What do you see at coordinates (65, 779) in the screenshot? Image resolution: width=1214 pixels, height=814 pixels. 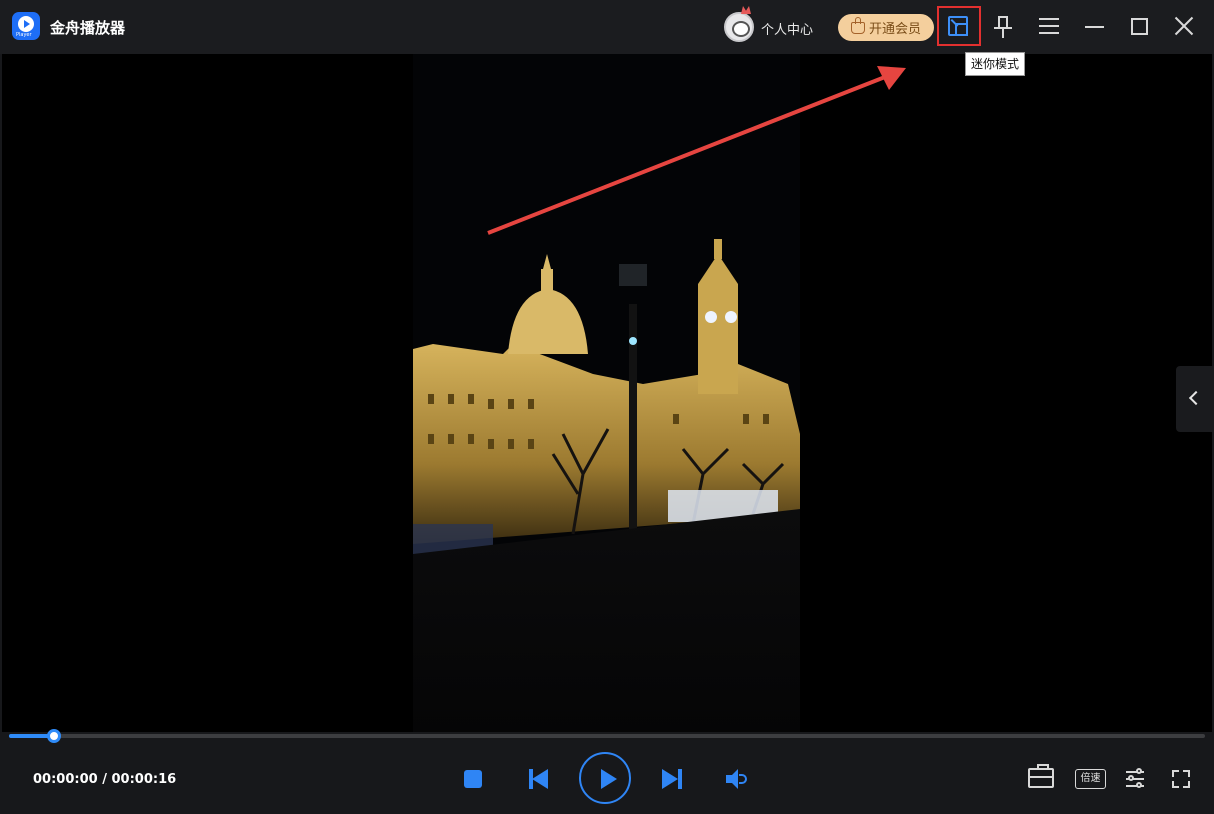 I see `current-time: 00:00:00` at bounding box center [65, 779].